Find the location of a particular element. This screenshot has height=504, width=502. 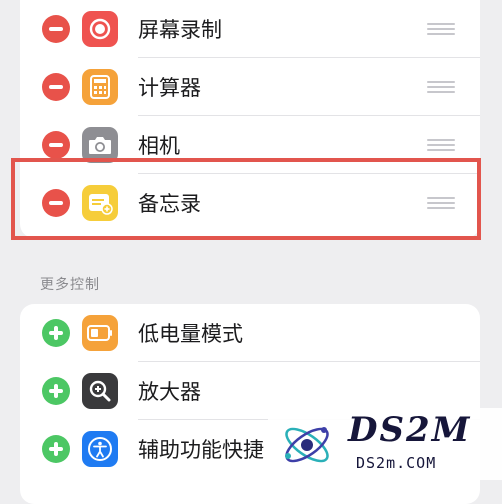

accessibility-shortcut-icon is located at coordinates (100, 449).